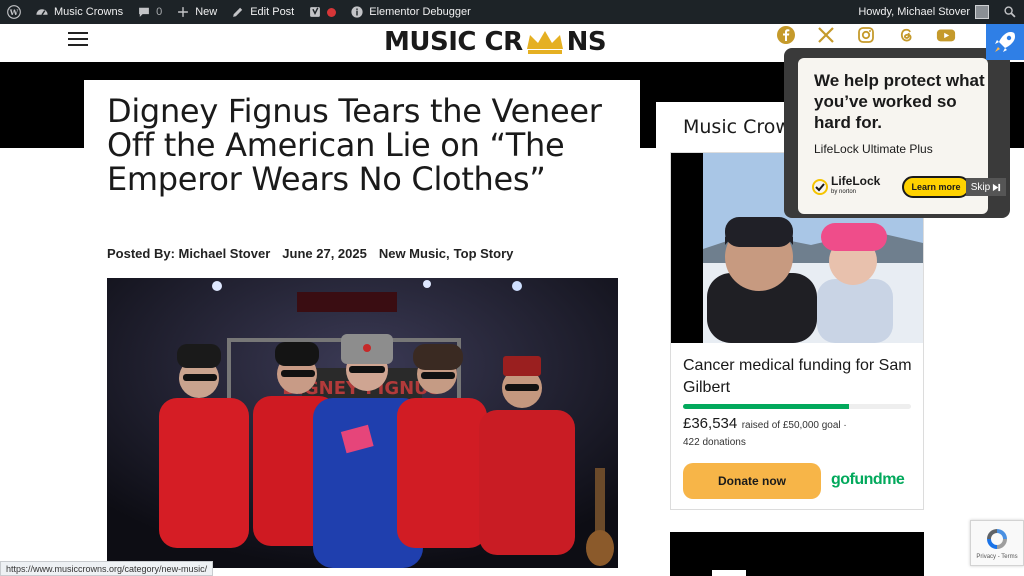 Image resolution: width=1024 pixels, height=576 pixels. Describe the element at coordinates (914, 12) in the screenshot. I see `howdy-text: Howdy, Michael Stover` at that location.